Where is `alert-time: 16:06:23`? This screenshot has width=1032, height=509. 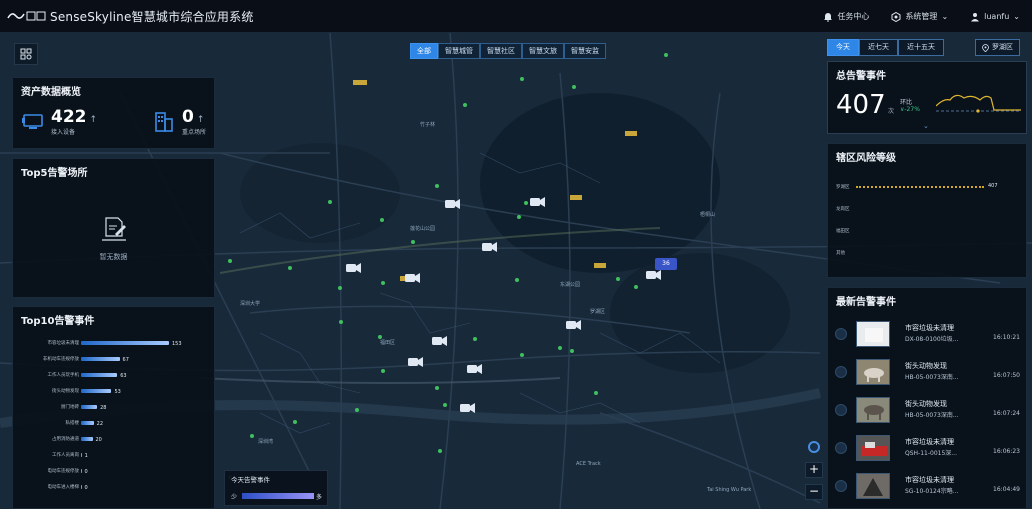 alert-time: 16:06:23 is located at coordinates (1006, 451).